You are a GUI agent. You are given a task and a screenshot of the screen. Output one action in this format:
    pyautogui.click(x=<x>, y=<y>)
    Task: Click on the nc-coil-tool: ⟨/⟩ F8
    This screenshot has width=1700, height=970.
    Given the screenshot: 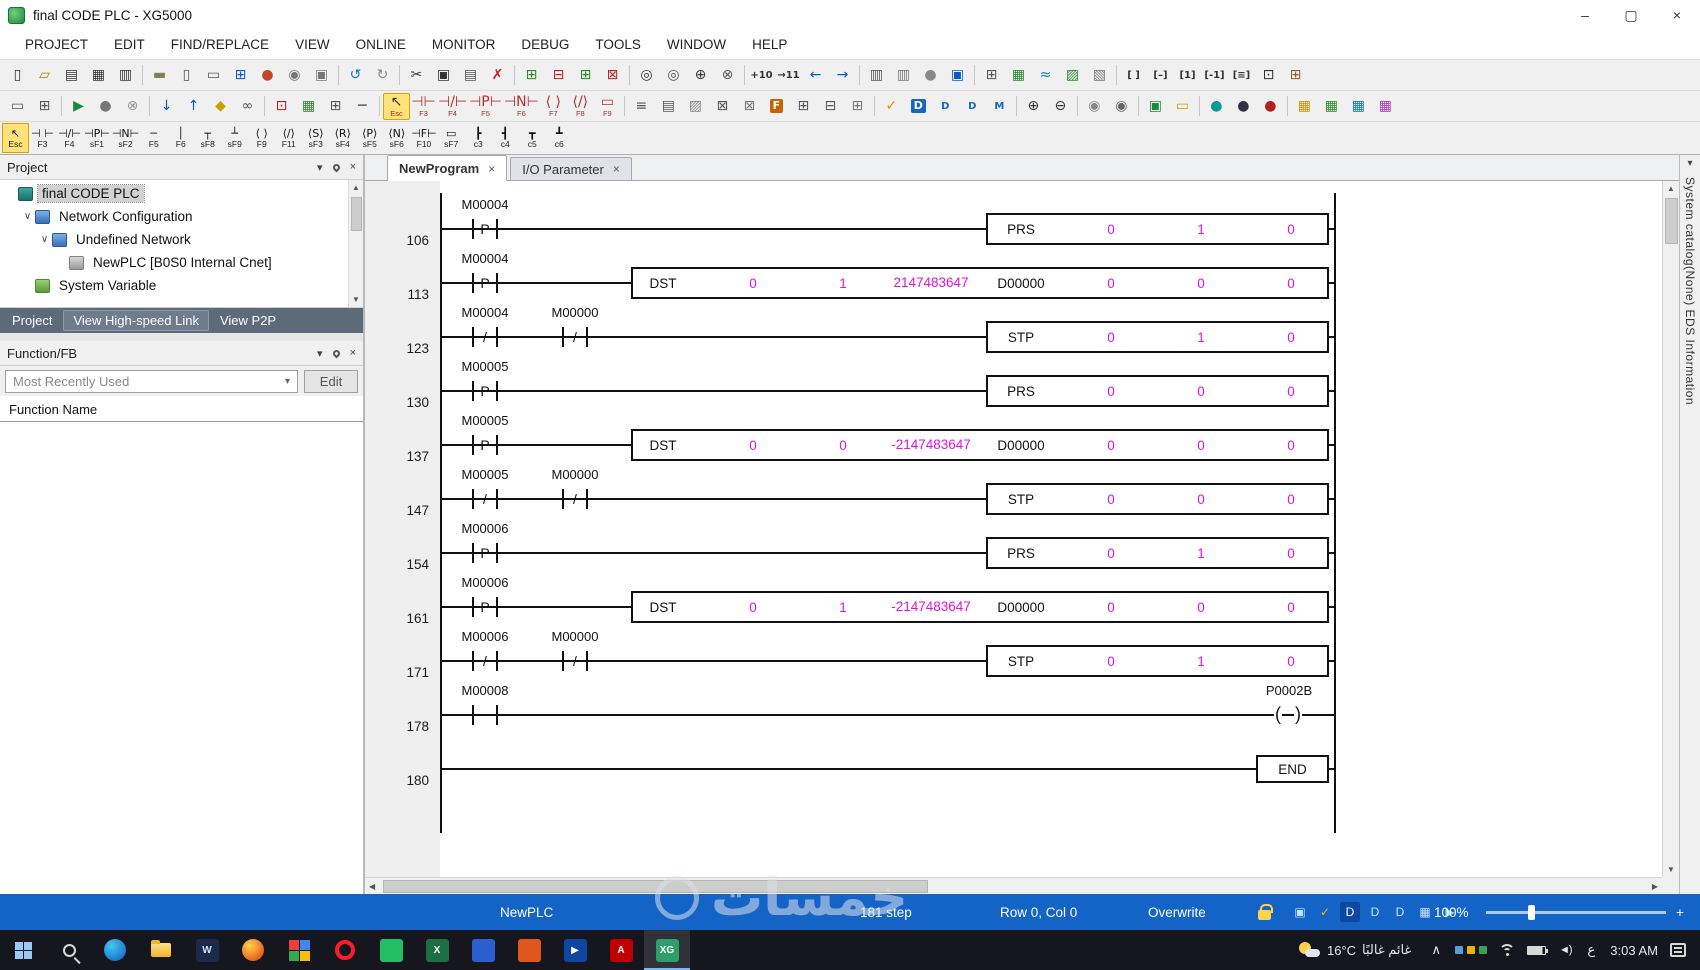 What is the action you would take?
    pyautogui.click(x=580, y=106)
    